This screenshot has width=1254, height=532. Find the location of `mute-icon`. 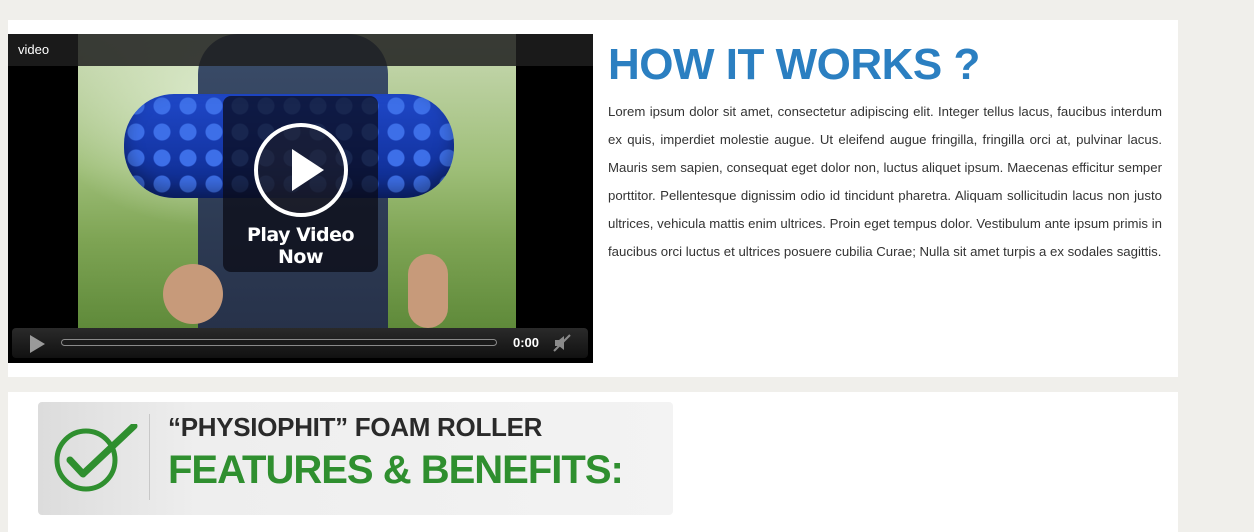

mute-icon is located at coordinates (562, 343).